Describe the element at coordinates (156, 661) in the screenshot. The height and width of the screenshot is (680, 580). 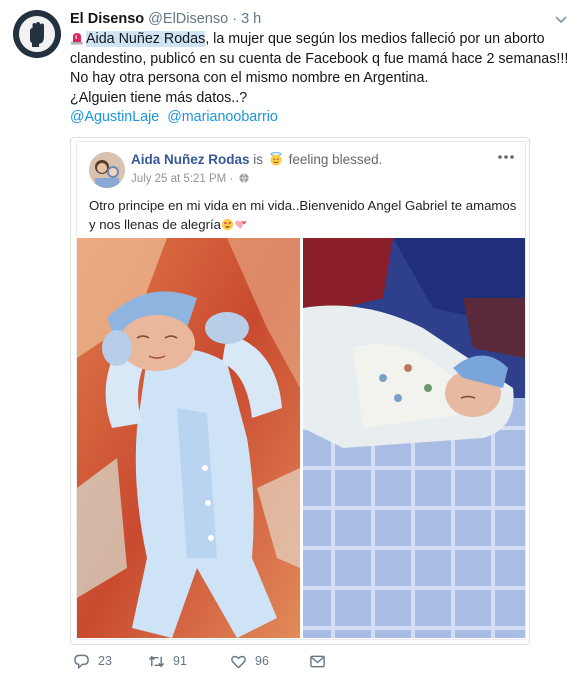
I see `retweet-icon` at that location.